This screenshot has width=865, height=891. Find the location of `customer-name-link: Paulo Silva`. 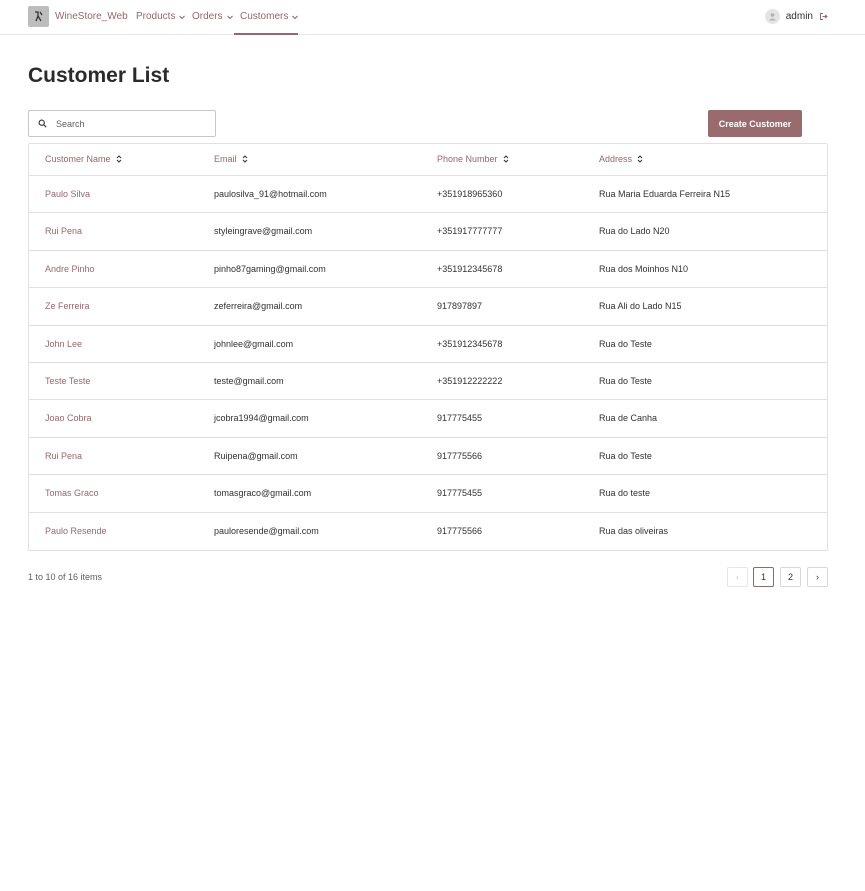

customer-name-link: Paulo Silva is located at coordinates (67, 194).